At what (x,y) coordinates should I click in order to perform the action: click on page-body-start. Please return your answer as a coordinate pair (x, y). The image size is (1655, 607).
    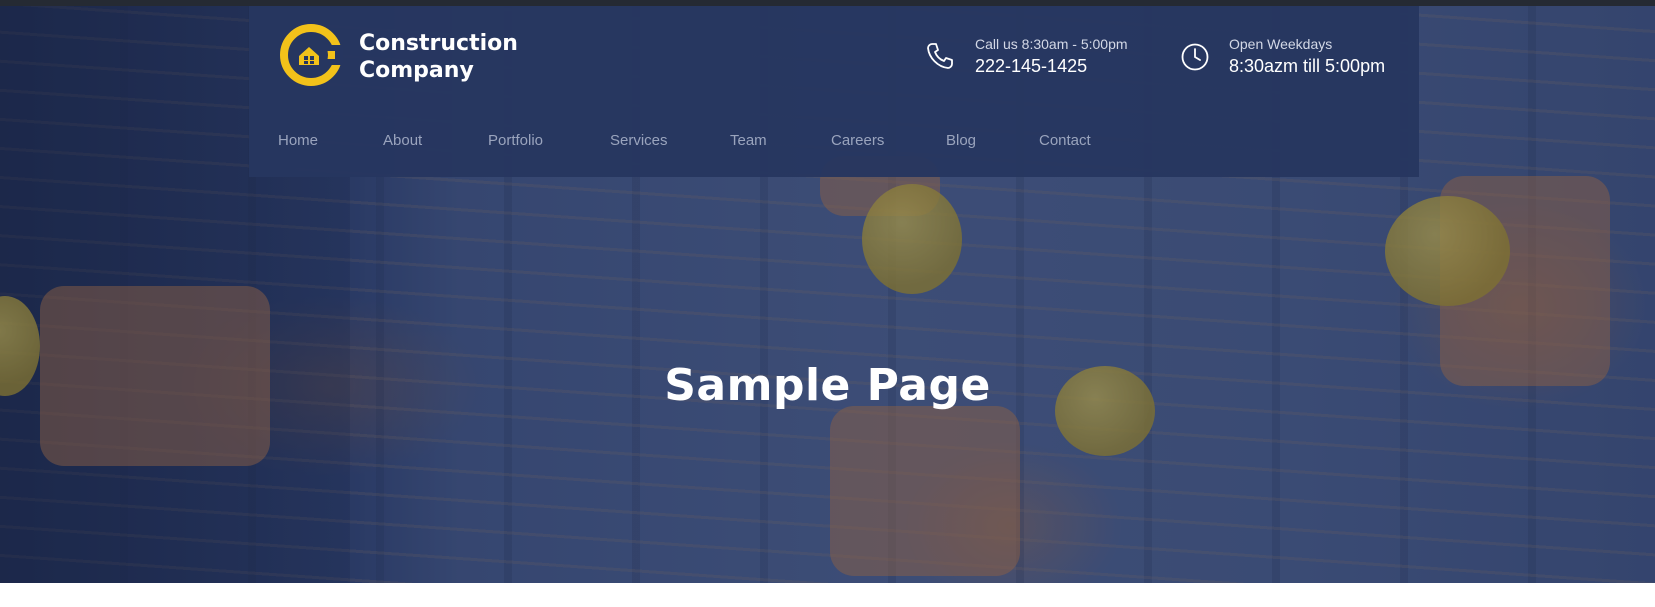
    Looking at the image, I should click on (827, 595).